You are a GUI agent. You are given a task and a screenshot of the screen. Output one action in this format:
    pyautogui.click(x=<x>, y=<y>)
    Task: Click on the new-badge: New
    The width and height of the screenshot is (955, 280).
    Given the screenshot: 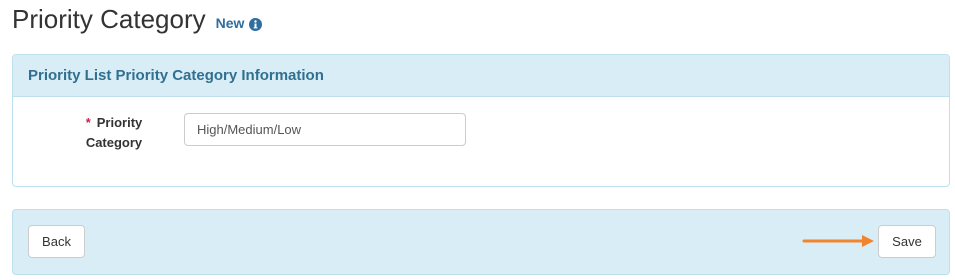 What is the action you would take?
    pyautogui.click(x=239, y=23)
    